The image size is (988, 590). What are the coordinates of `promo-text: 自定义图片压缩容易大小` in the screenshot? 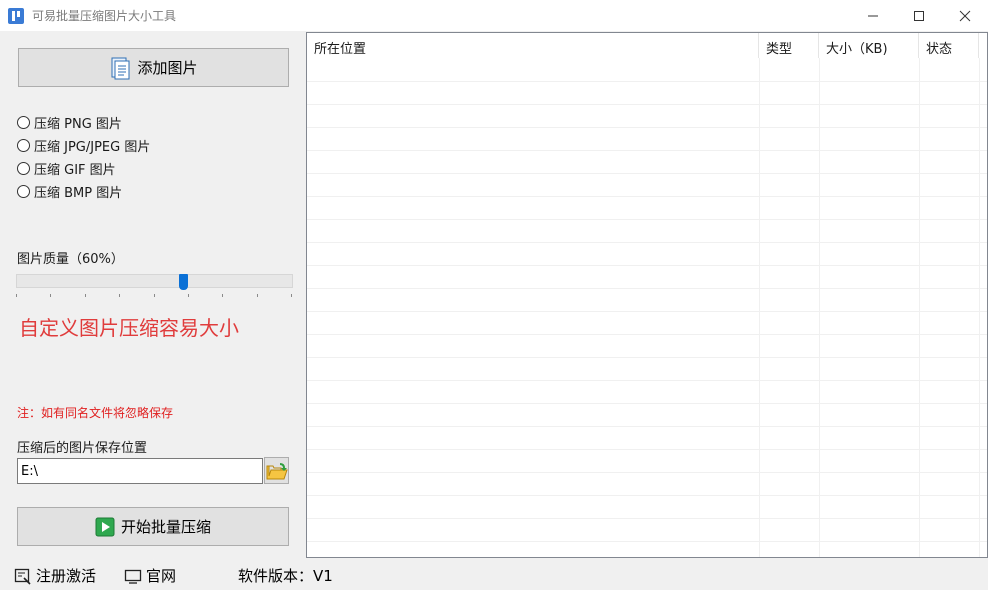 It's located at (129, 328).